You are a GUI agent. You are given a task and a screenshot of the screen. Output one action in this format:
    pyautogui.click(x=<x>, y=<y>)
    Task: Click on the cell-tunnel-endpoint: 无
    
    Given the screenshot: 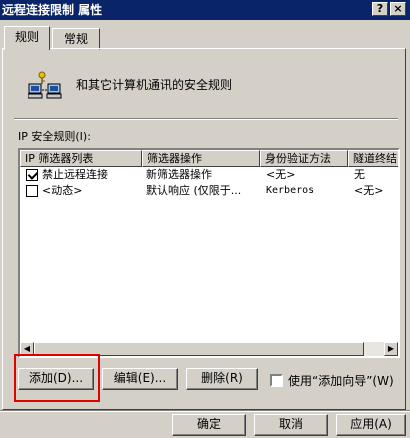 What is the action you would take?
    pyautogui.click(x=359, y=174)
    